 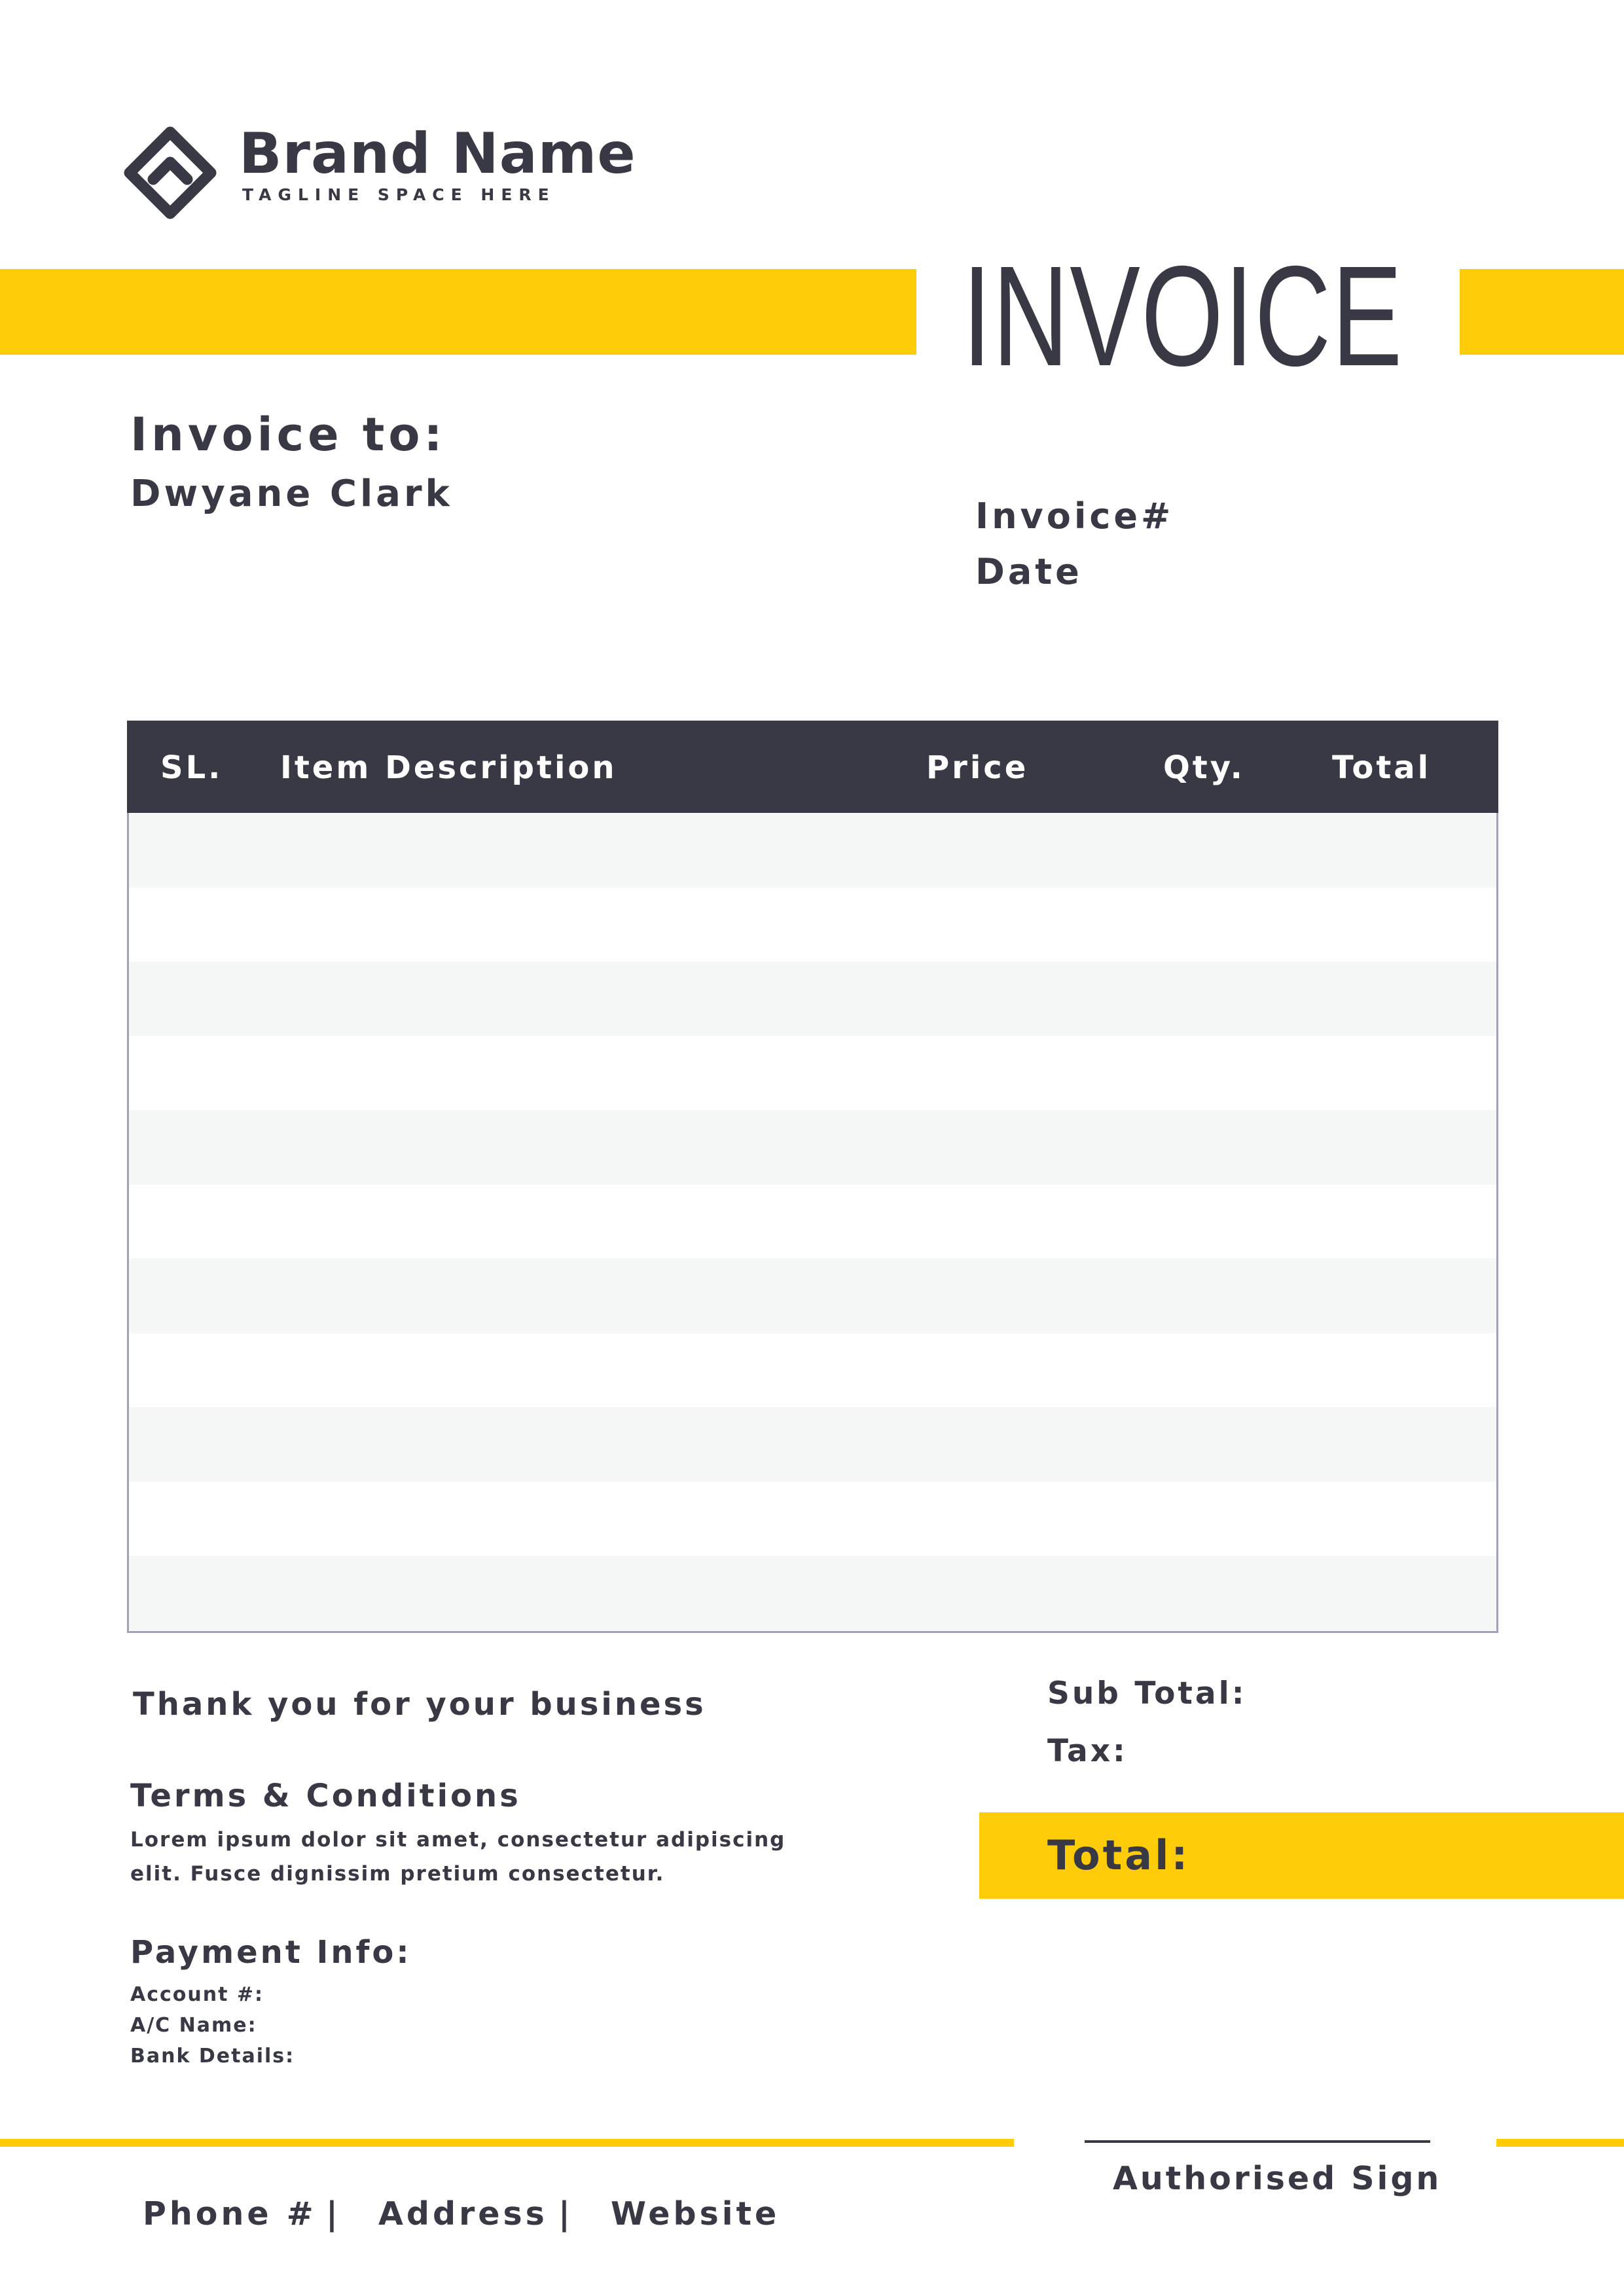 I want to click on column-header-total: Total, so click(x=1382, y=767).